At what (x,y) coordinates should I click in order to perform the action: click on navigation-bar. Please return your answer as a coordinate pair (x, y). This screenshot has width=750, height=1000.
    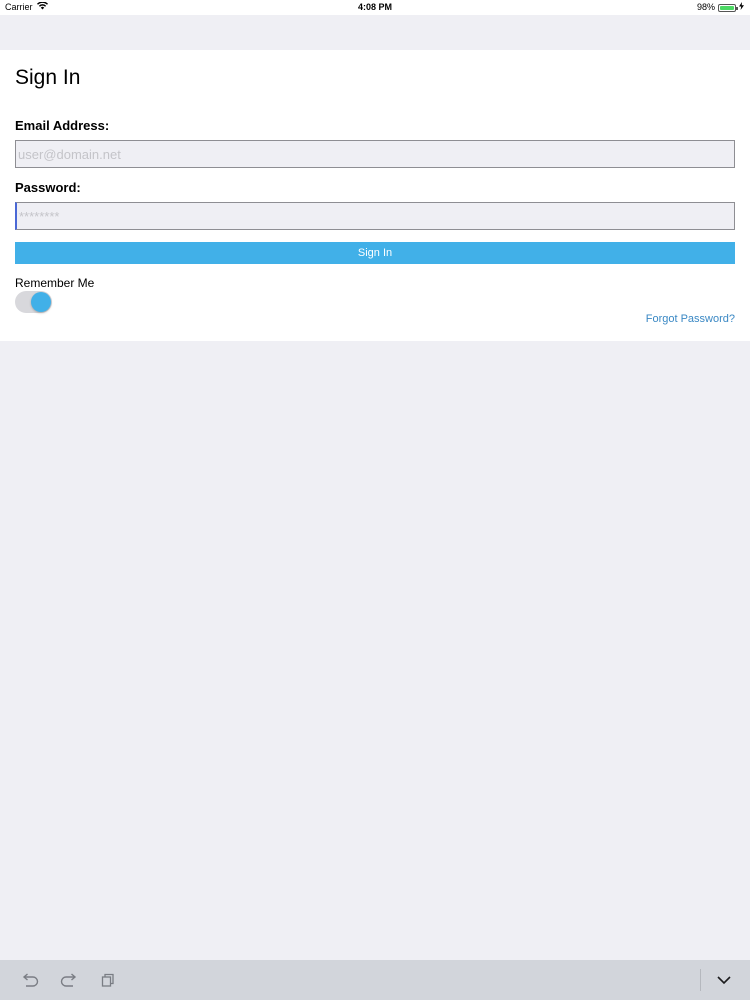
    Looking at the image, I should click on (375, 32).